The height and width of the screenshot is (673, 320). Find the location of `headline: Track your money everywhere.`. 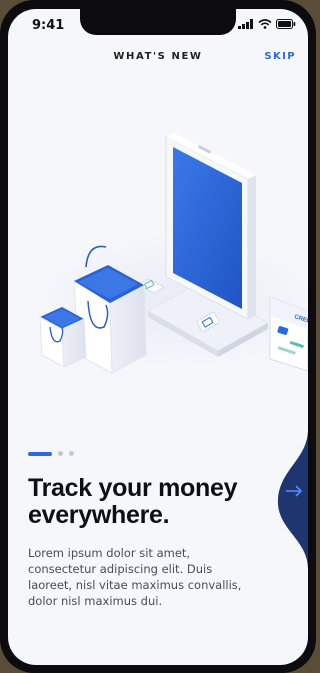

headline: Track your money everywhere. is located at coordinates (133, 501).